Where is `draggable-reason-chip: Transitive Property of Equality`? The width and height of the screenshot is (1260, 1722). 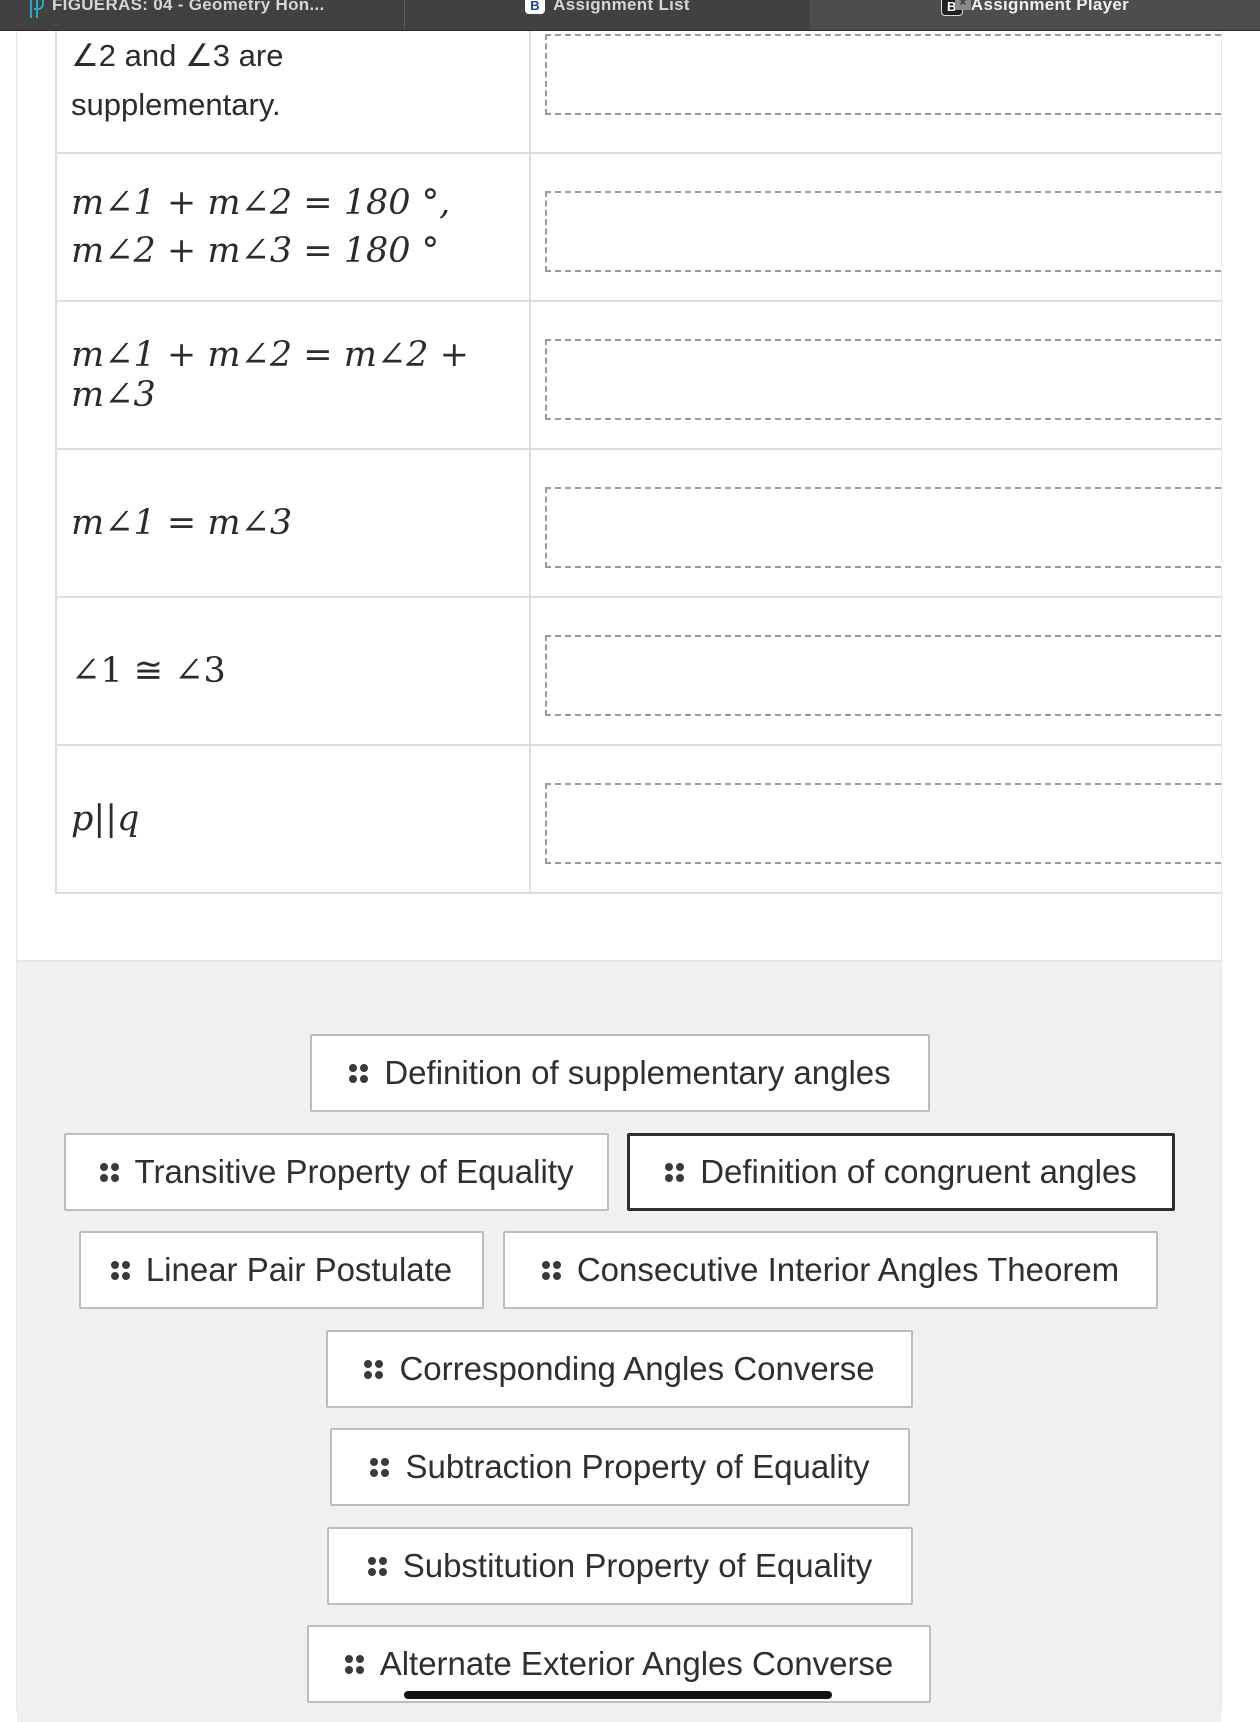
draggable-reason-chip: Transitive Property of Equality is located at coordinates (336, 1172).